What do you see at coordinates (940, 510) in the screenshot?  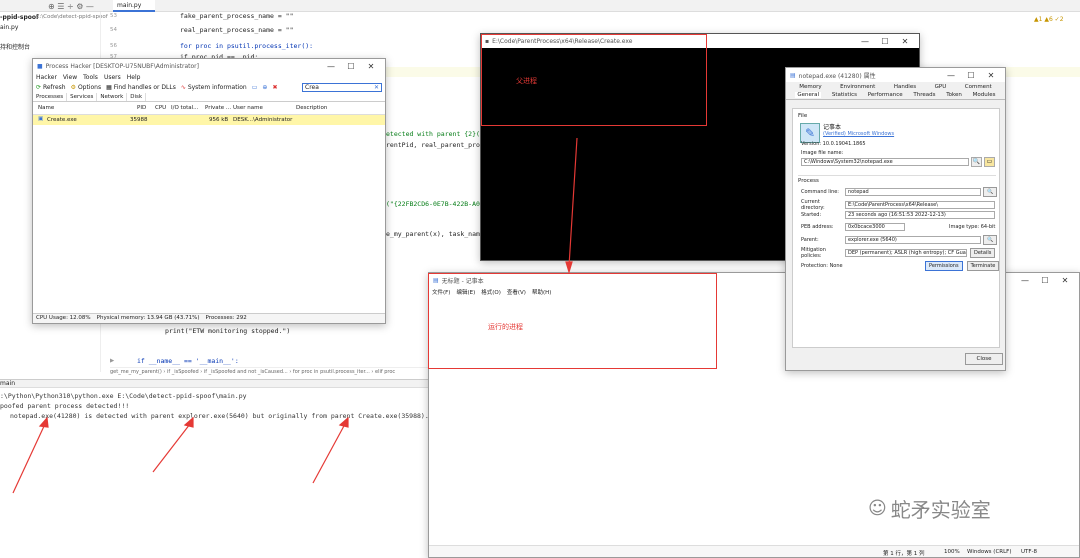 I see `watermark-text: 蛇矛实验室` at bounding box center [940, 510].